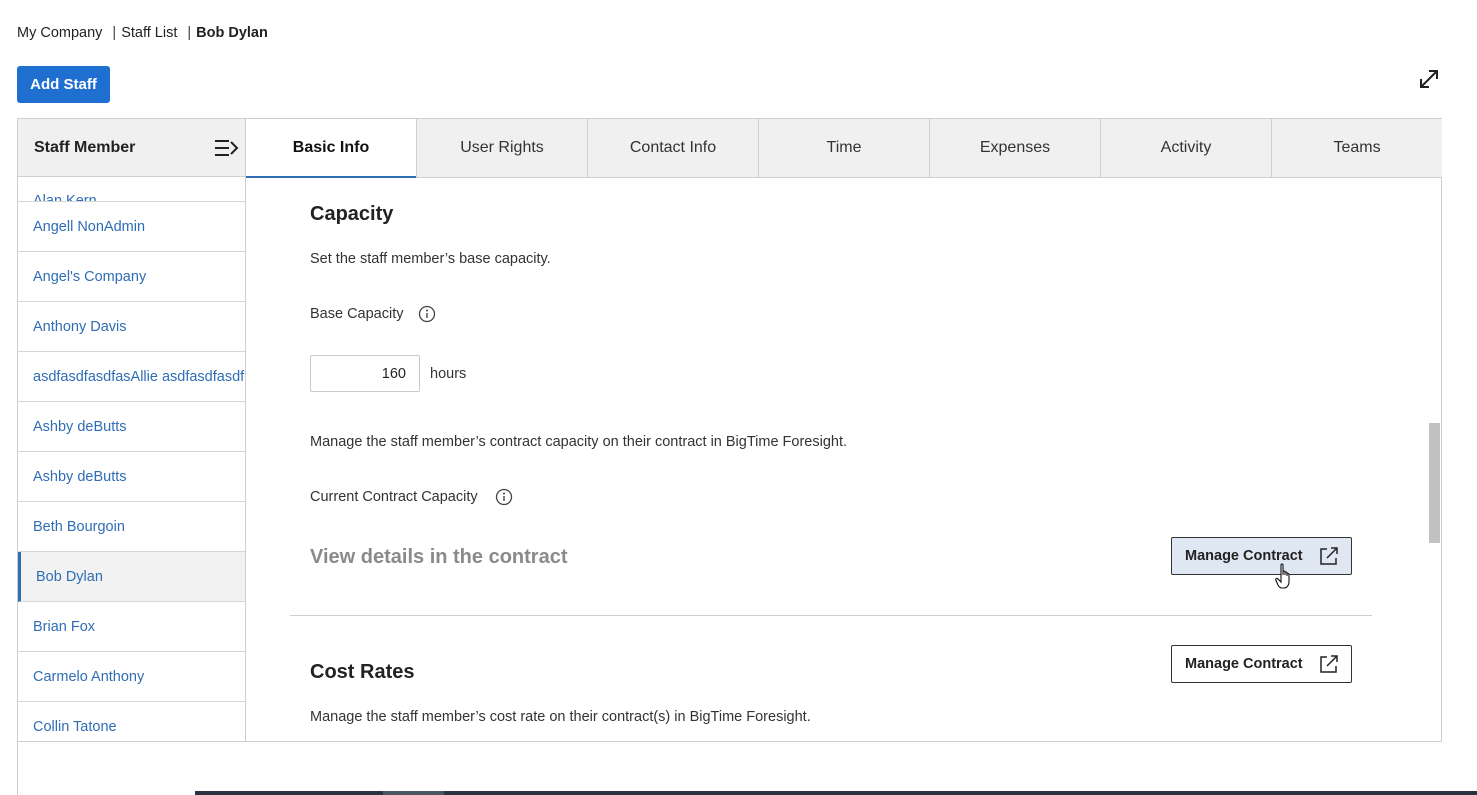 The image size is (1477, 795). What do you see at coordinates (131, 189) in the screenshot?
I see `list-item: Alan Kern` at bounding box center [131, 189].